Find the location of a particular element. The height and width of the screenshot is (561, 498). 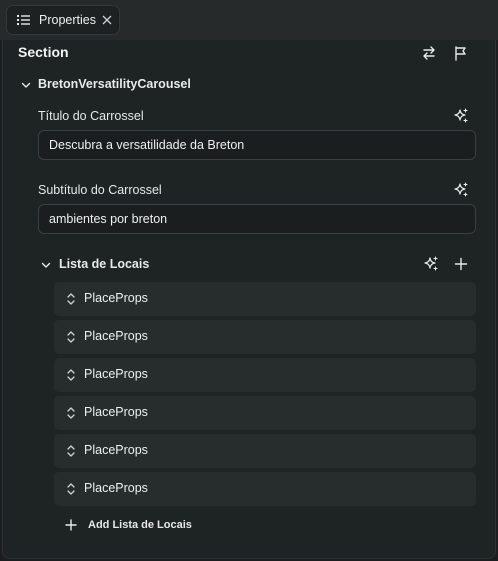

carousel-title-label: Título do Carrossel is located at coordinates (91, 116).